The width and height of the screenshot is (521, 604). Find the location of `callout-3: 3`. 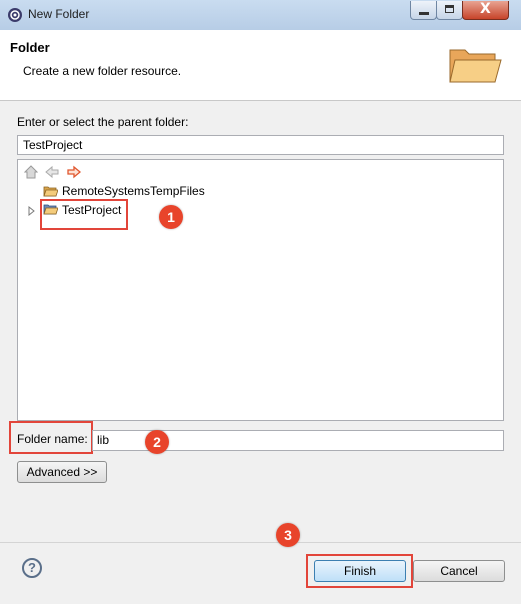

callout-3: 3 is located at coordinates (288, 535).